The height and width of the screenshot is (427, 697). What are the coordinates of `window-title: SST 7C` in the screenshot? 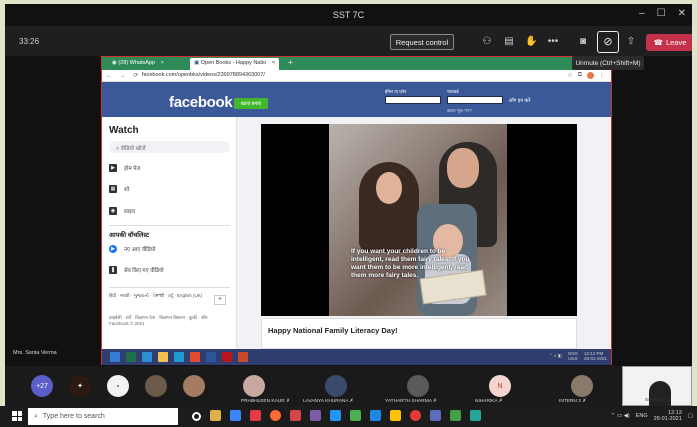 It's located at (348, 15).